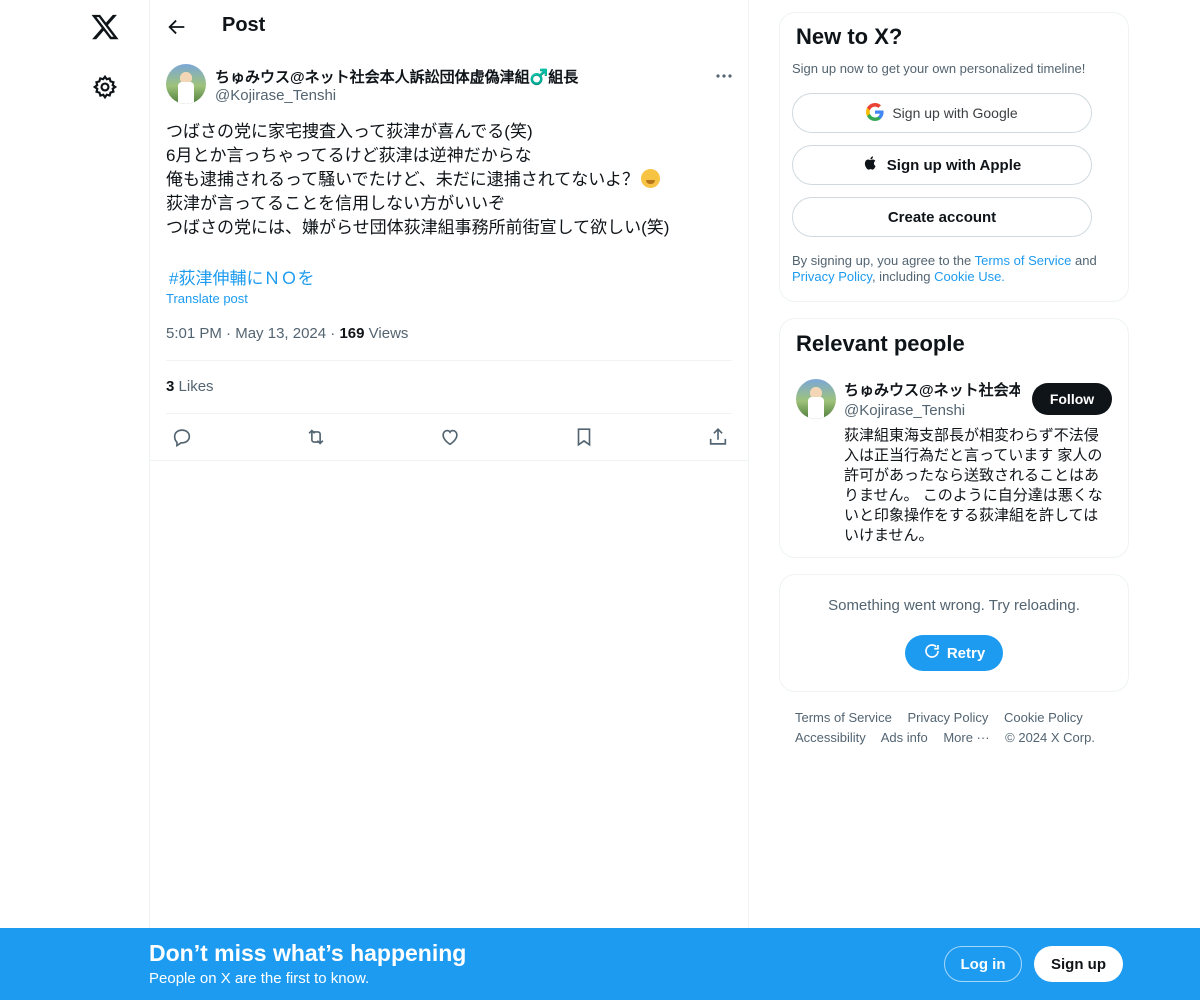 This screenshot has height=1000, width=1200. What do you see at coordinates (875, 113) in the screenshot?
I see `google-g-icon` at bounding box center [875, 113].